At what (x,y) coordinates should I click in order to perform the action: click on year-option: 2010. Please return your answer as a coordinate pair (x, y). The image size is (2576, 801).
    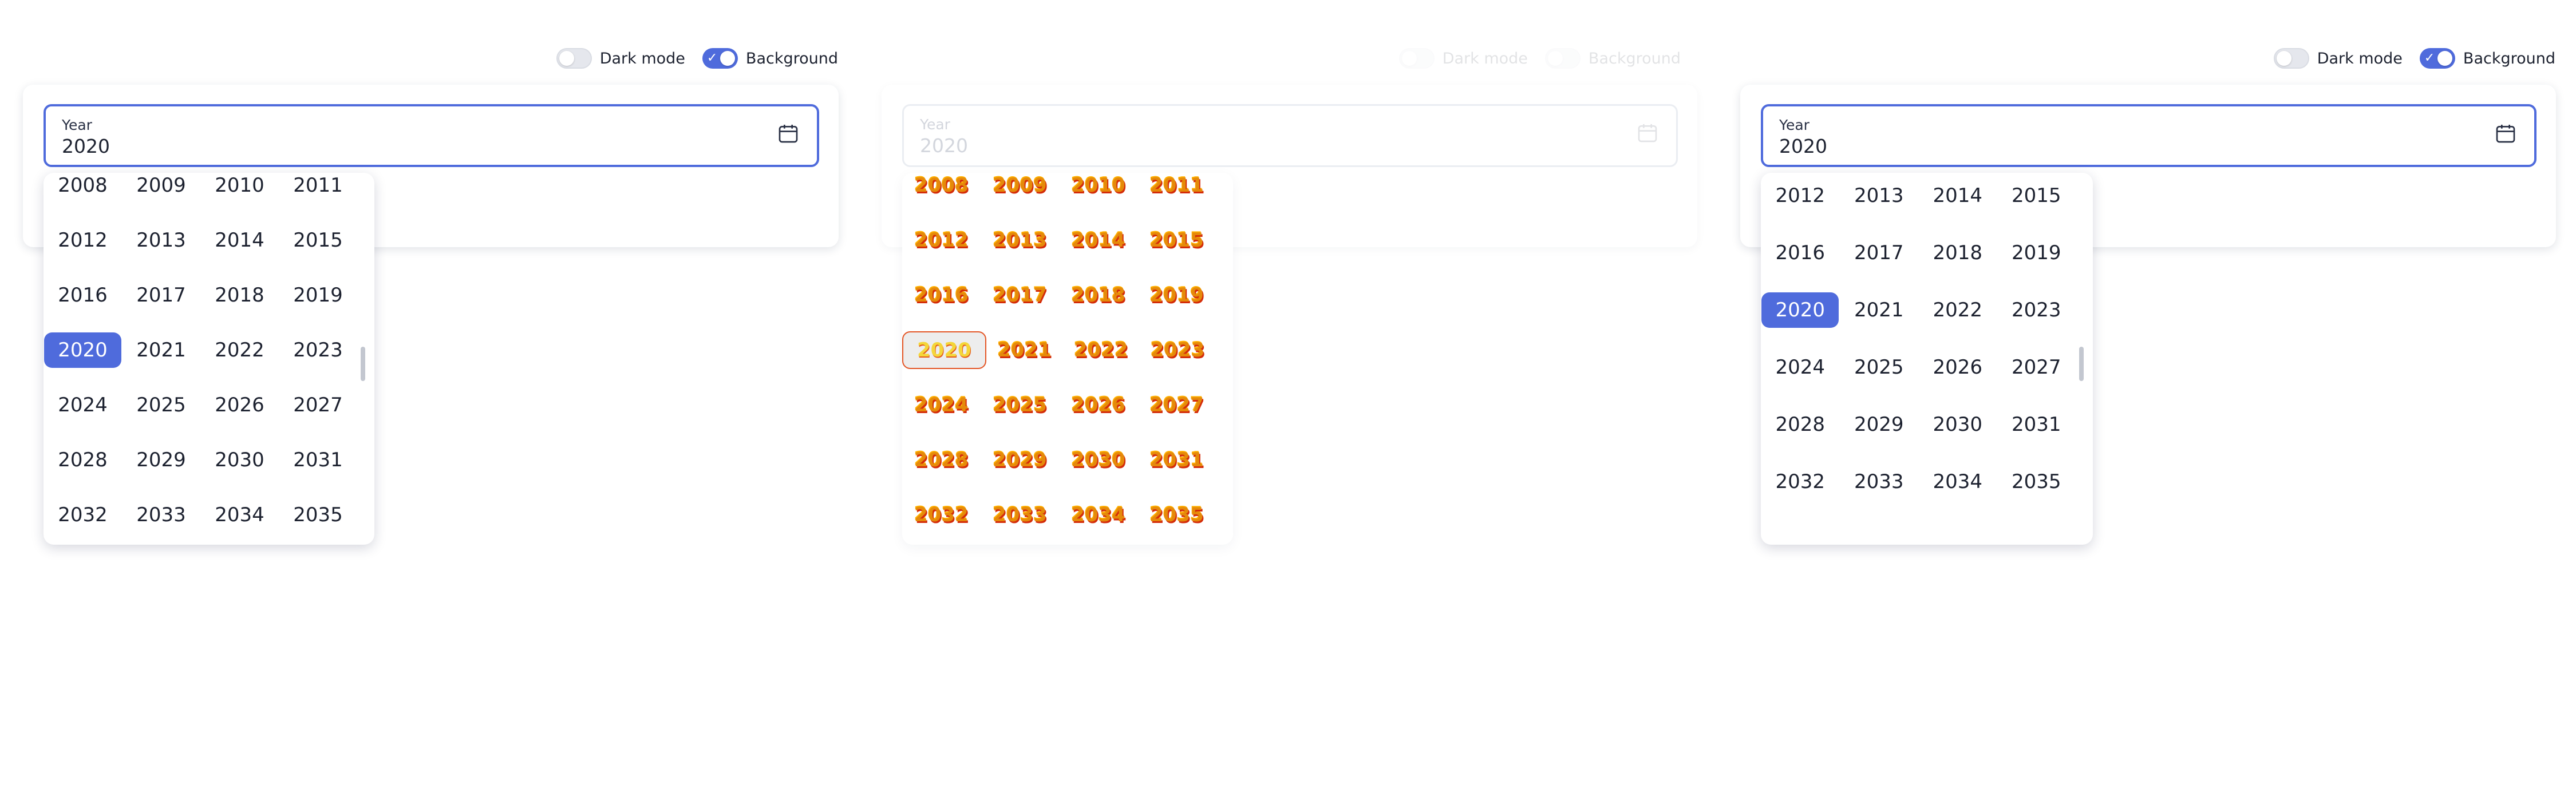
    Looking at the image, I should click on (239, 193).